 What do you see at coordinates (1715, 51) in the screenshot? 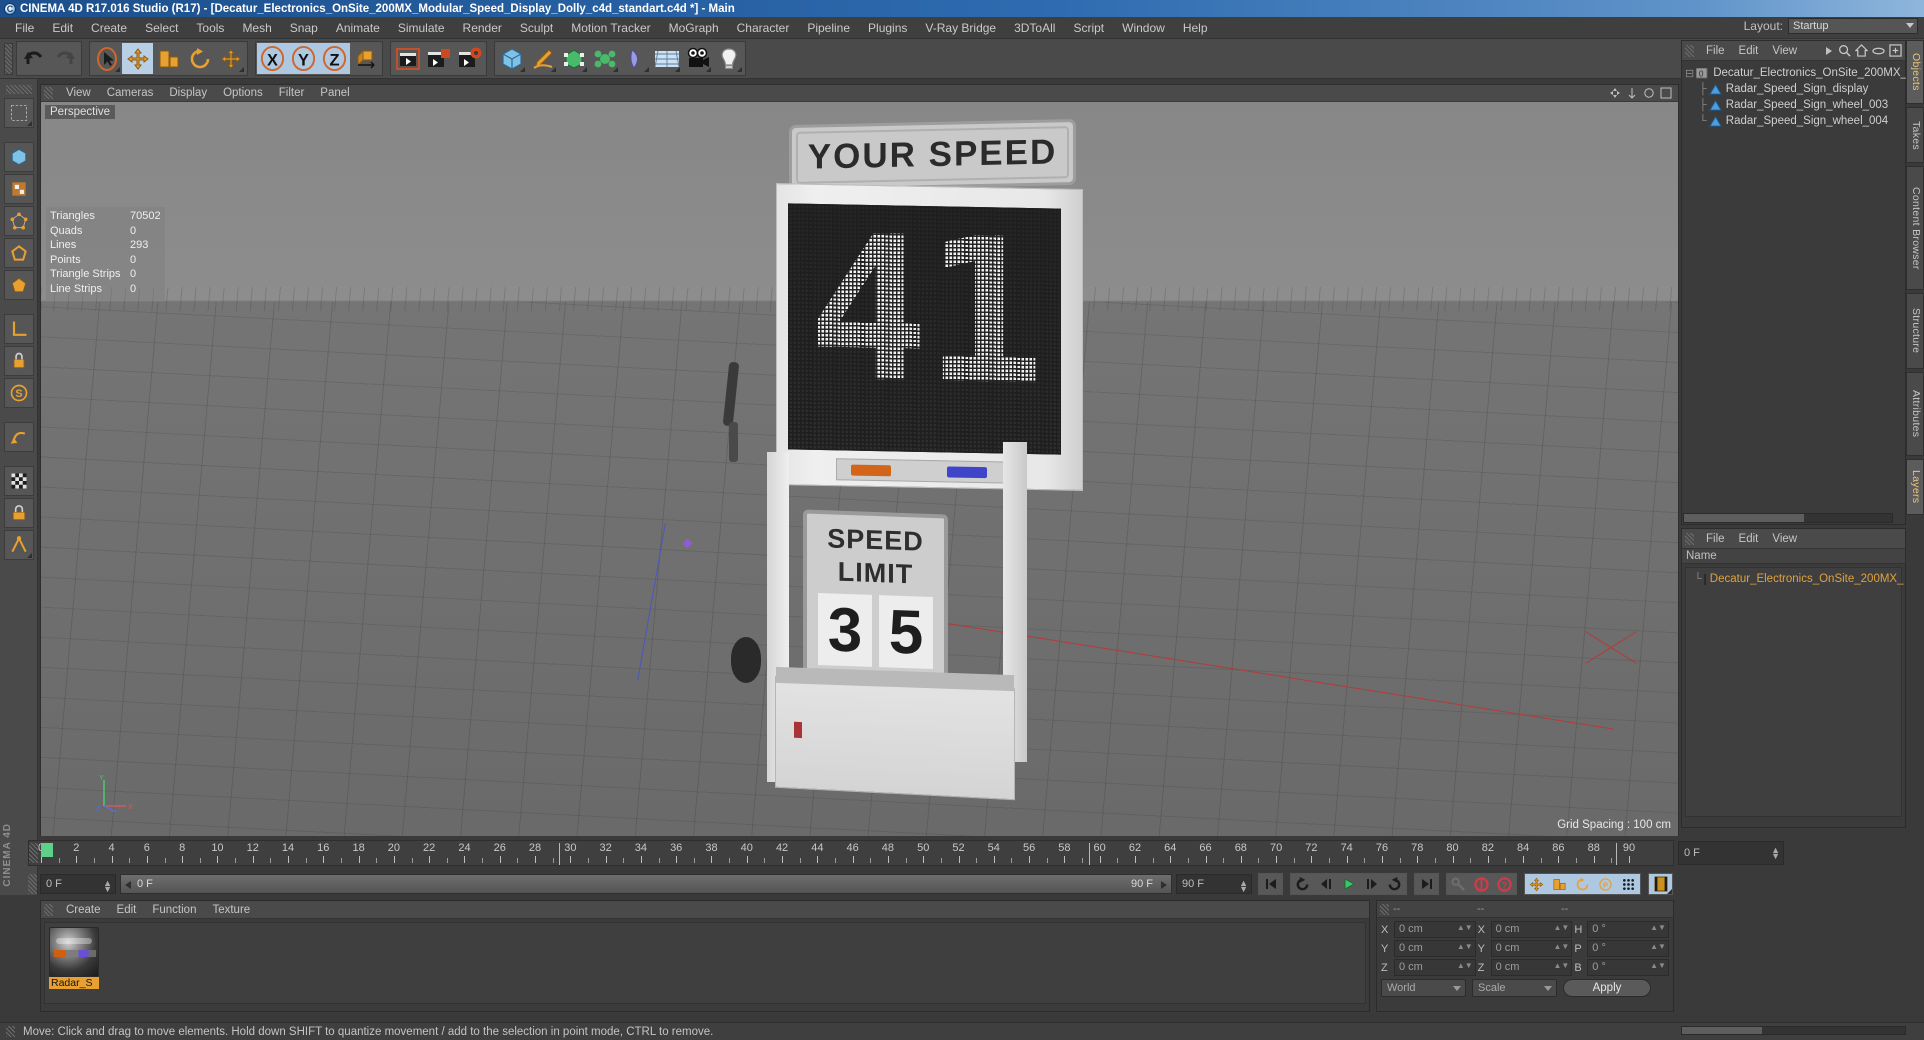
I see `object-manager-menu-file: File` at bounding box center [1715, 51].